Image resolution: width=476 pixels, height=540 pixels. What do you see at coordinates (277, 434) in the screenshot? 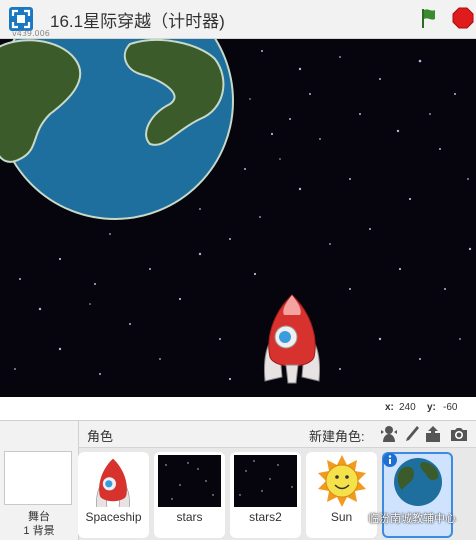
I see `sprite-pane-header: 角色 新建角色:` at bounding box center [277, 434].